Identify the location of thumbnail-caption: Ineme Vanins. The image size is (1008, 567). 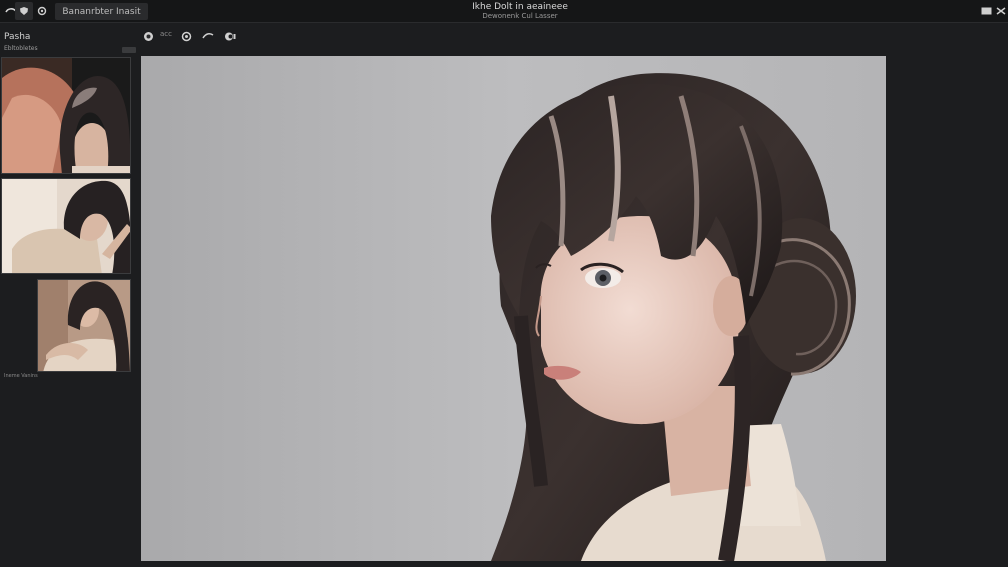
(21, 376).